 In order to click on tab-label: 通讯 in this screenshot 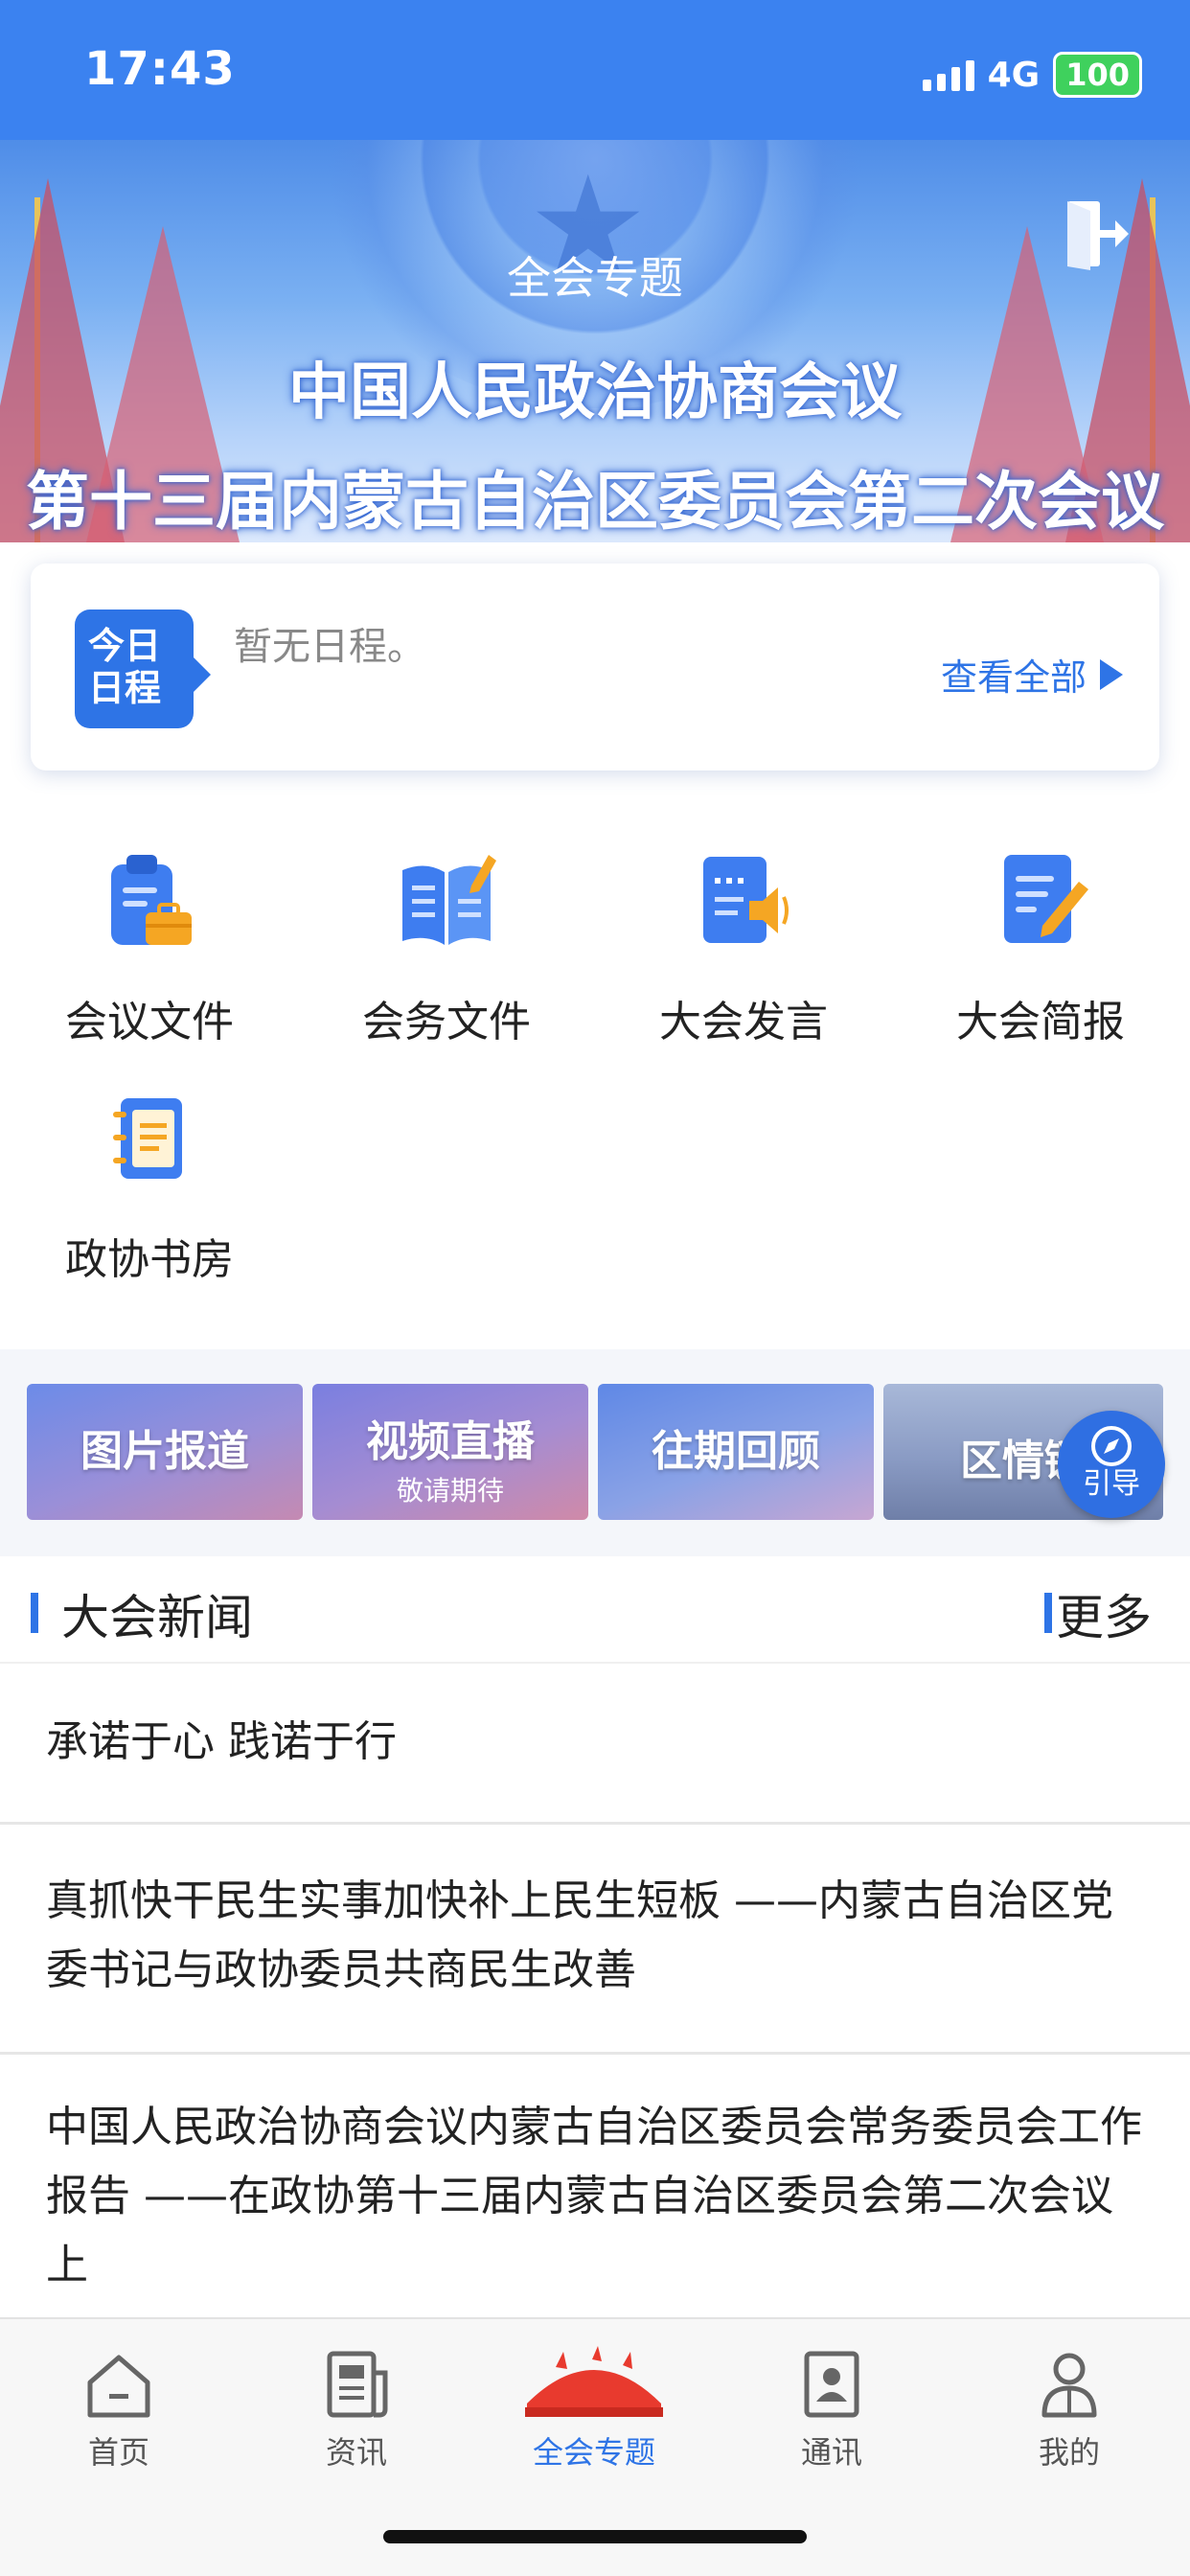, I will do `click(831, 2452)`.